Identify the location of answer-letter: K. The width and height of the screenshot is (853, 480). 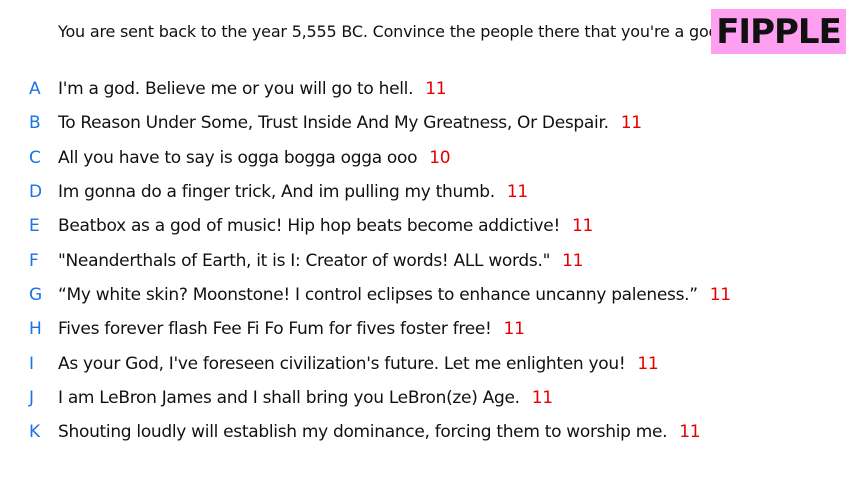
(34, 432).